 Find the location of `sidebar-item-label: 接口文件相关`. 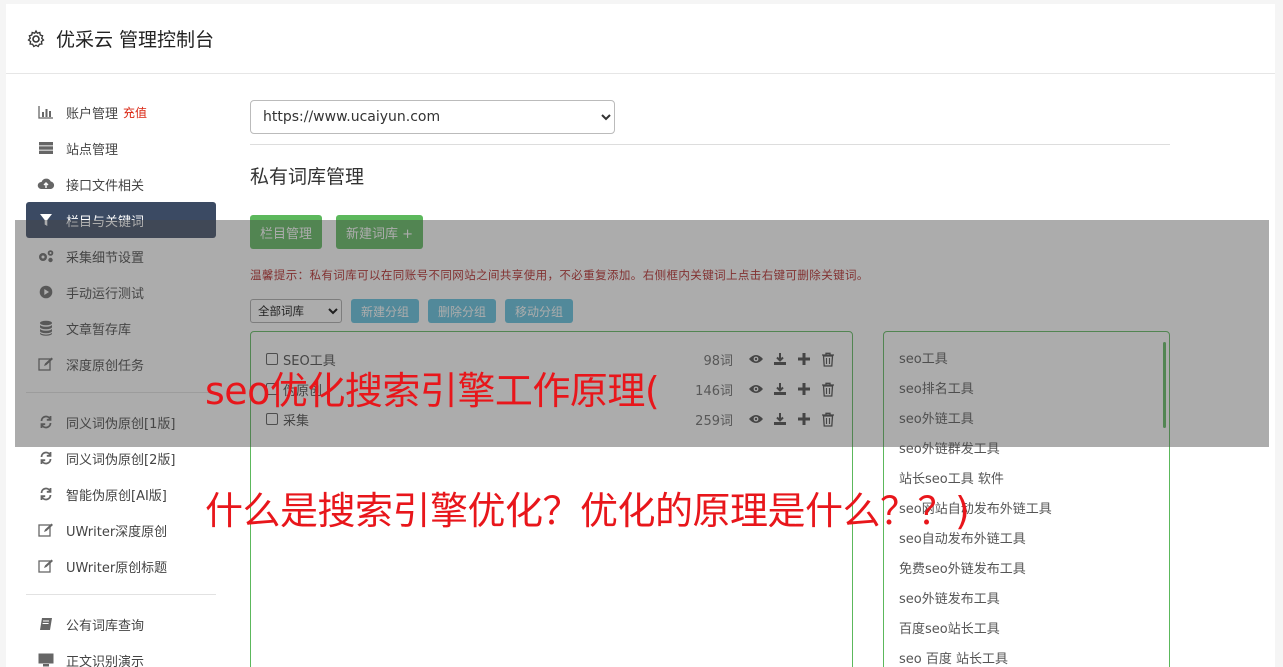

sidebar-item-label: 接口文件相关 is located at coordinates (105, 186).